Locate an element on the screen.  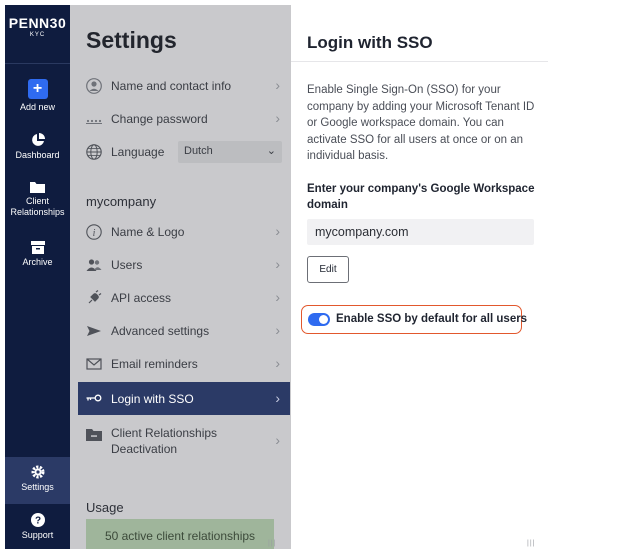
folder-icon is located at coordinates (37, 187).